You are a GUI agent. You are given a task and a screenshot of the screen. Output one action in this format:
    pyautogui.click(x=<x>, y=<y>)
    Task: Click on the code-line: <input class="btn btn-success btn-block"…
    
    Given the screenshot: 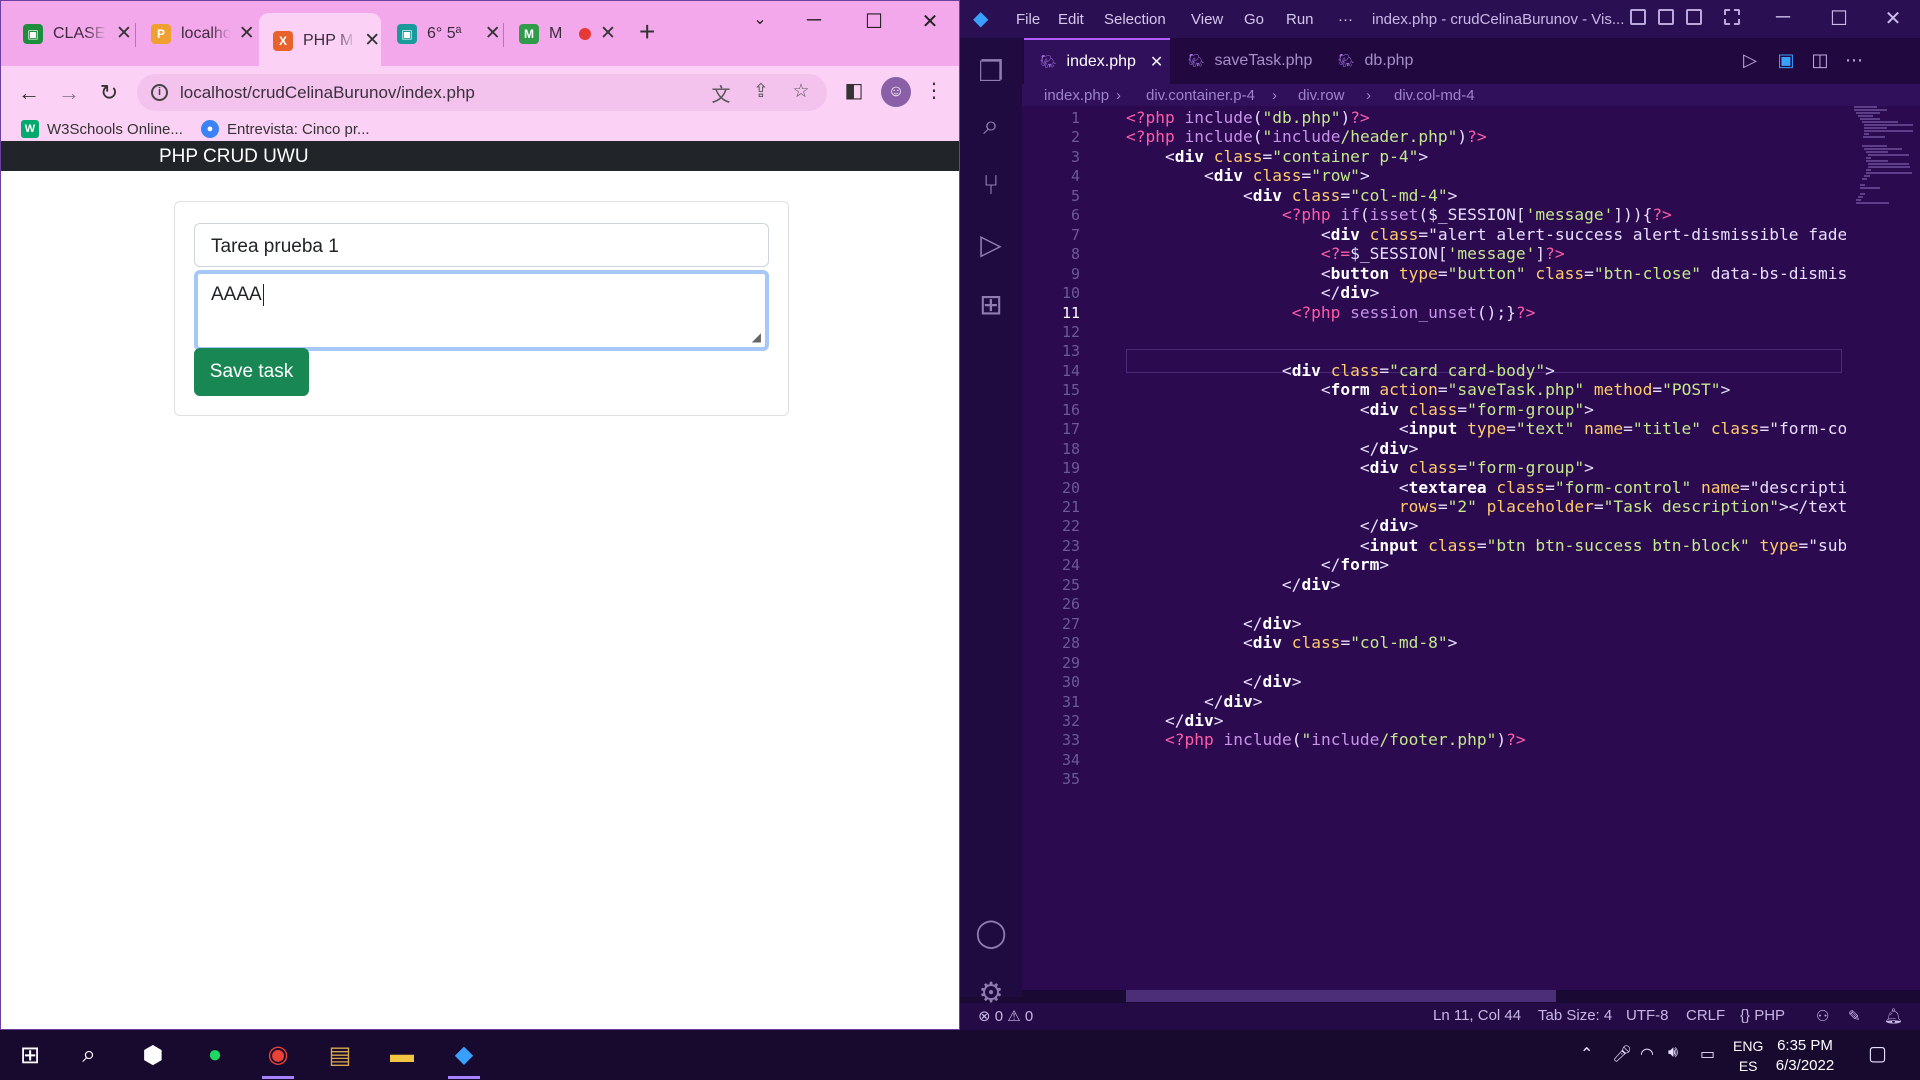 What is the action you would take?
    pyautogui.click(x=1486, y=545)
    